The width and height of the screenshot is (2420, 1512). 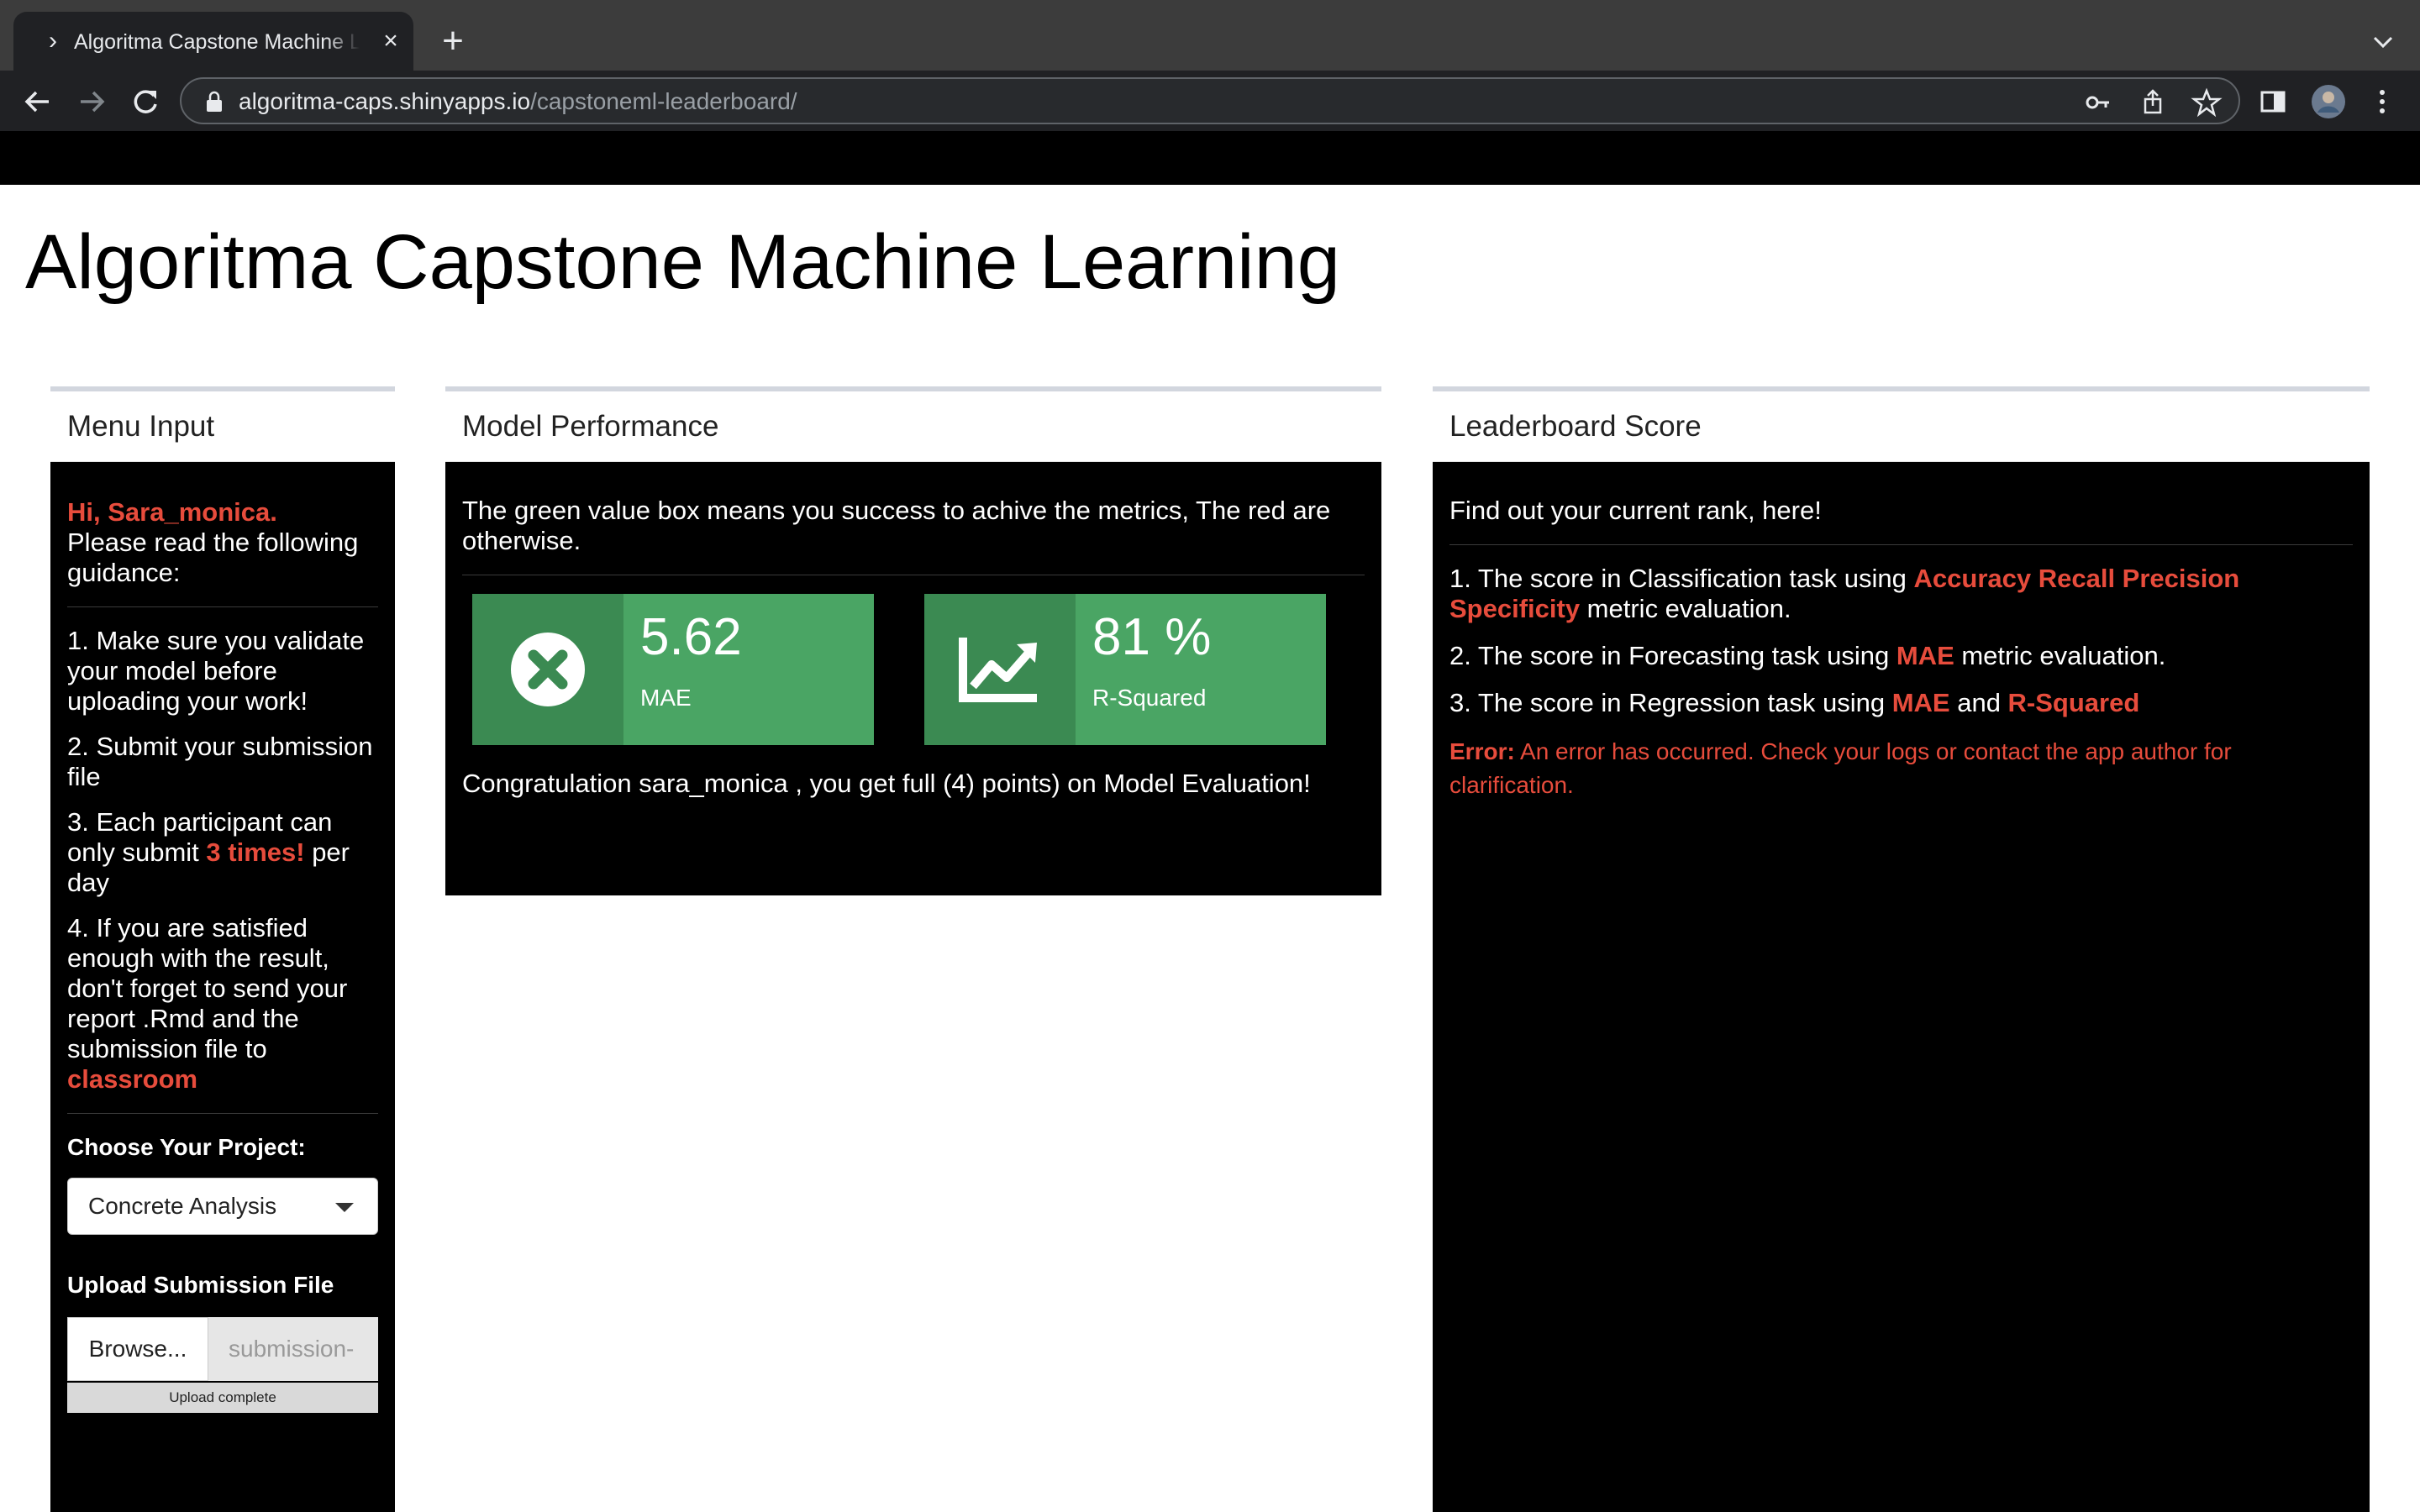 I want to click on profile-avatar-icon, so click(x=2329, y=101).